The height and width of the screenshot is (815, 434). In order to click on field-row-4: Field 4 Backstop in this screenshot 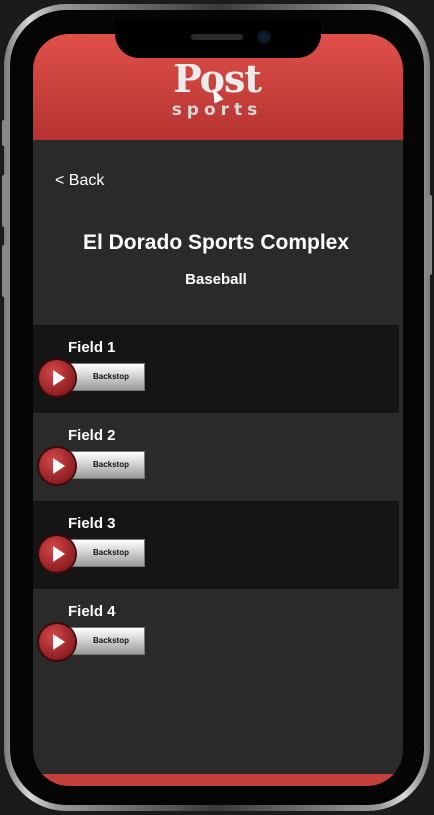, I will do `click(216, 633)`.